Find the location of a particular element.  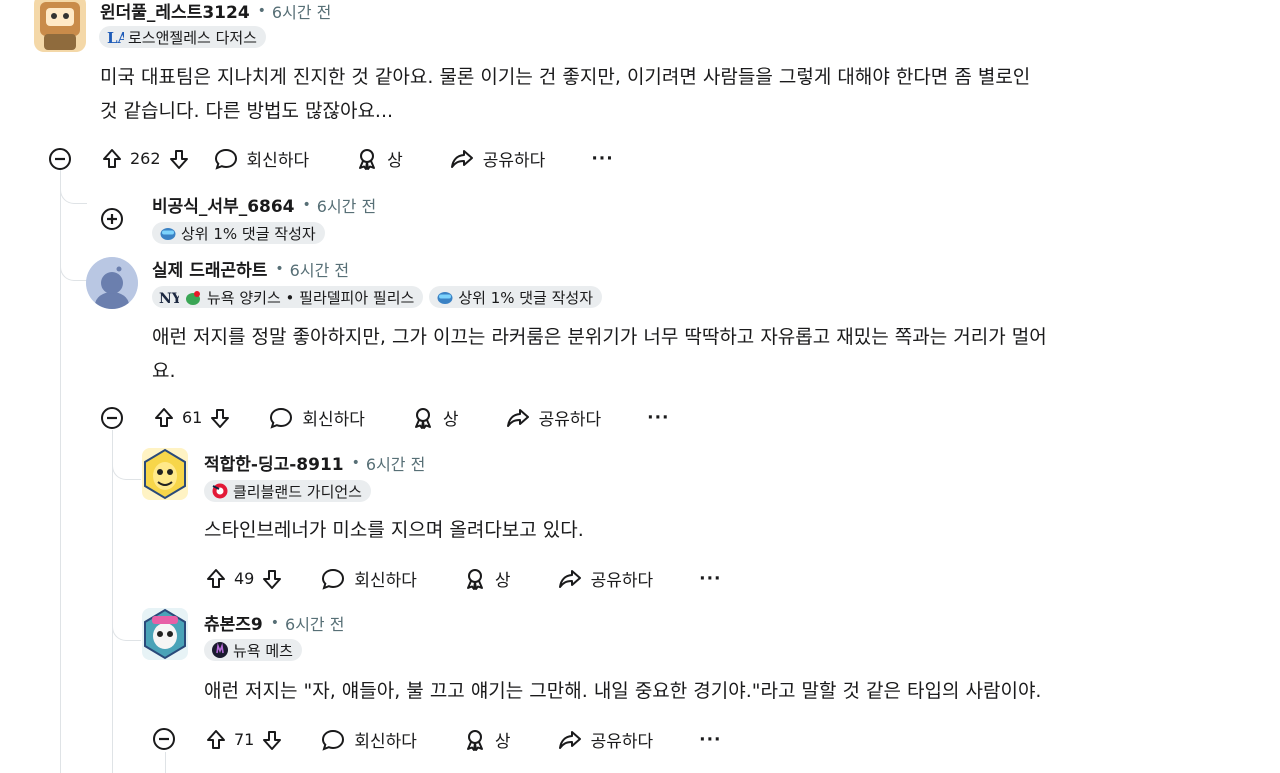

user-flair: 뉴욕 메츠 is located at coordinates (253, 650).